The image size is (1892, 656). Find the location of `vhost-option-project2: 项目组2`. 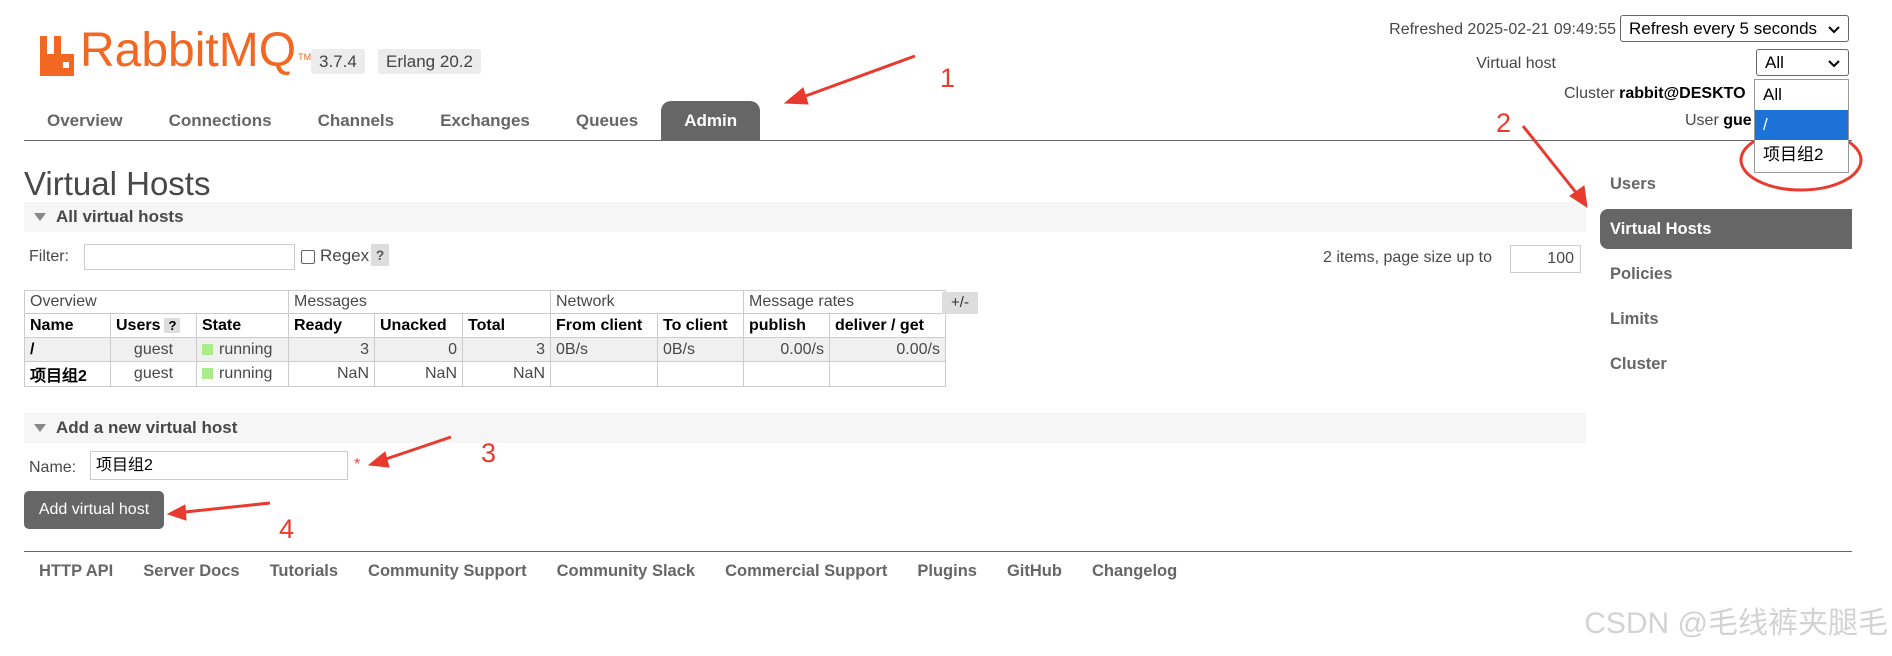

vhost-option-project2: 项目组2 is located at coordinates (1801, 155).